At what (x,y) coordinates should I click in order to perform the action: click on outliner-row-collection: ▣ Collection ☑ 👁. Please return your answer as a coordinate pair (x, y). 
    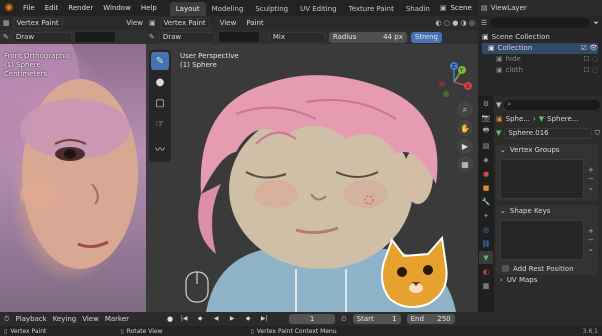
    Looking at the image, I should click on (540, 48).